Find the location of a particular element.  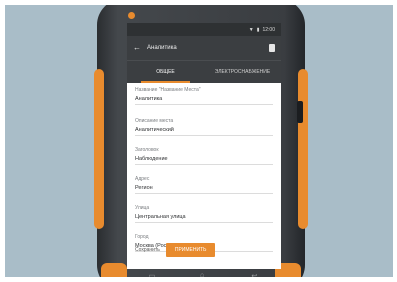

city-field-label: Город is located at coordinates (142, 237).